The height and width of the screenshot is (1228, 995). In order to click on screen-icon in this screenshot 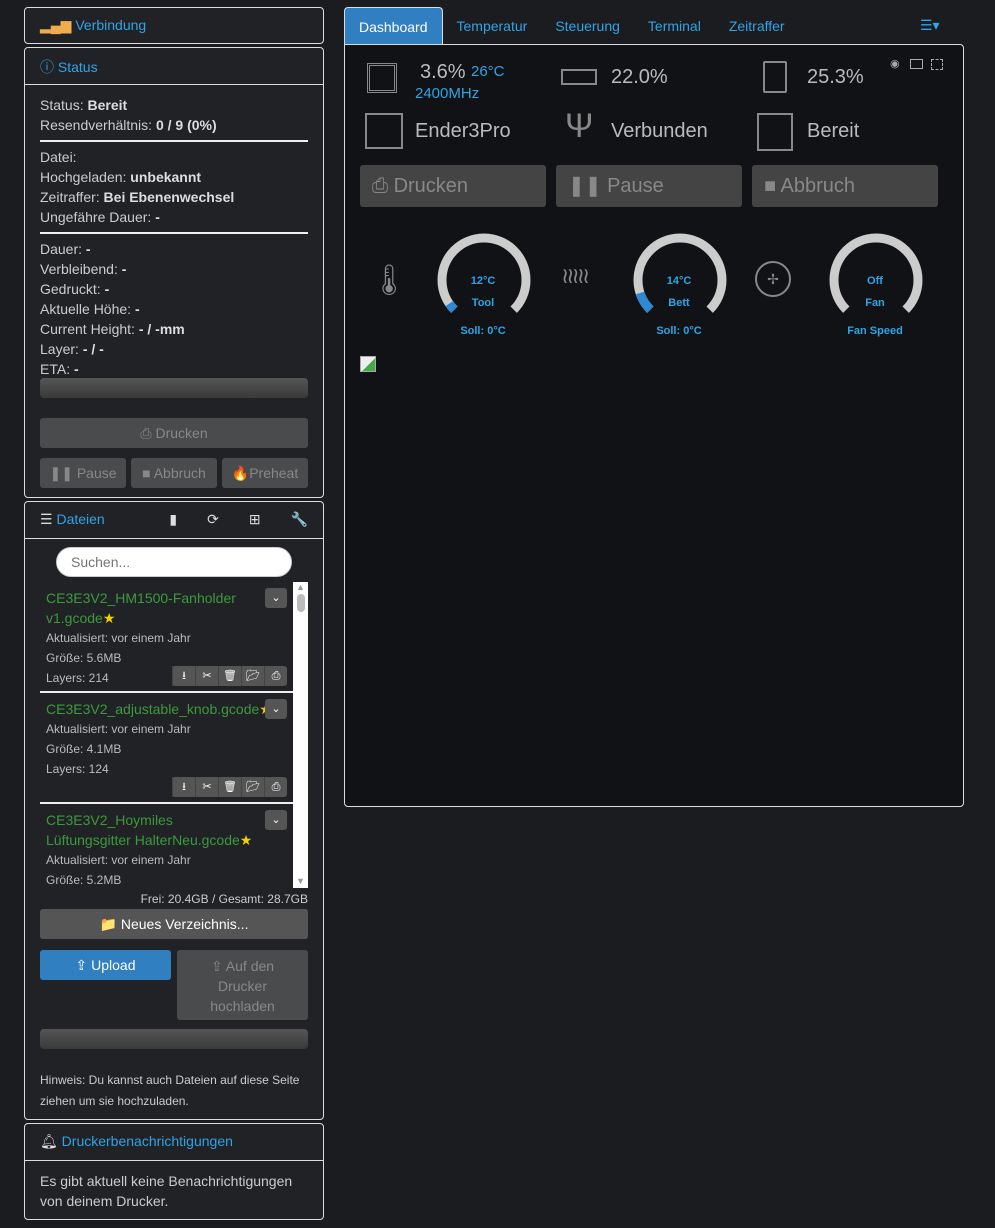, I will do `click(916, 64)`.